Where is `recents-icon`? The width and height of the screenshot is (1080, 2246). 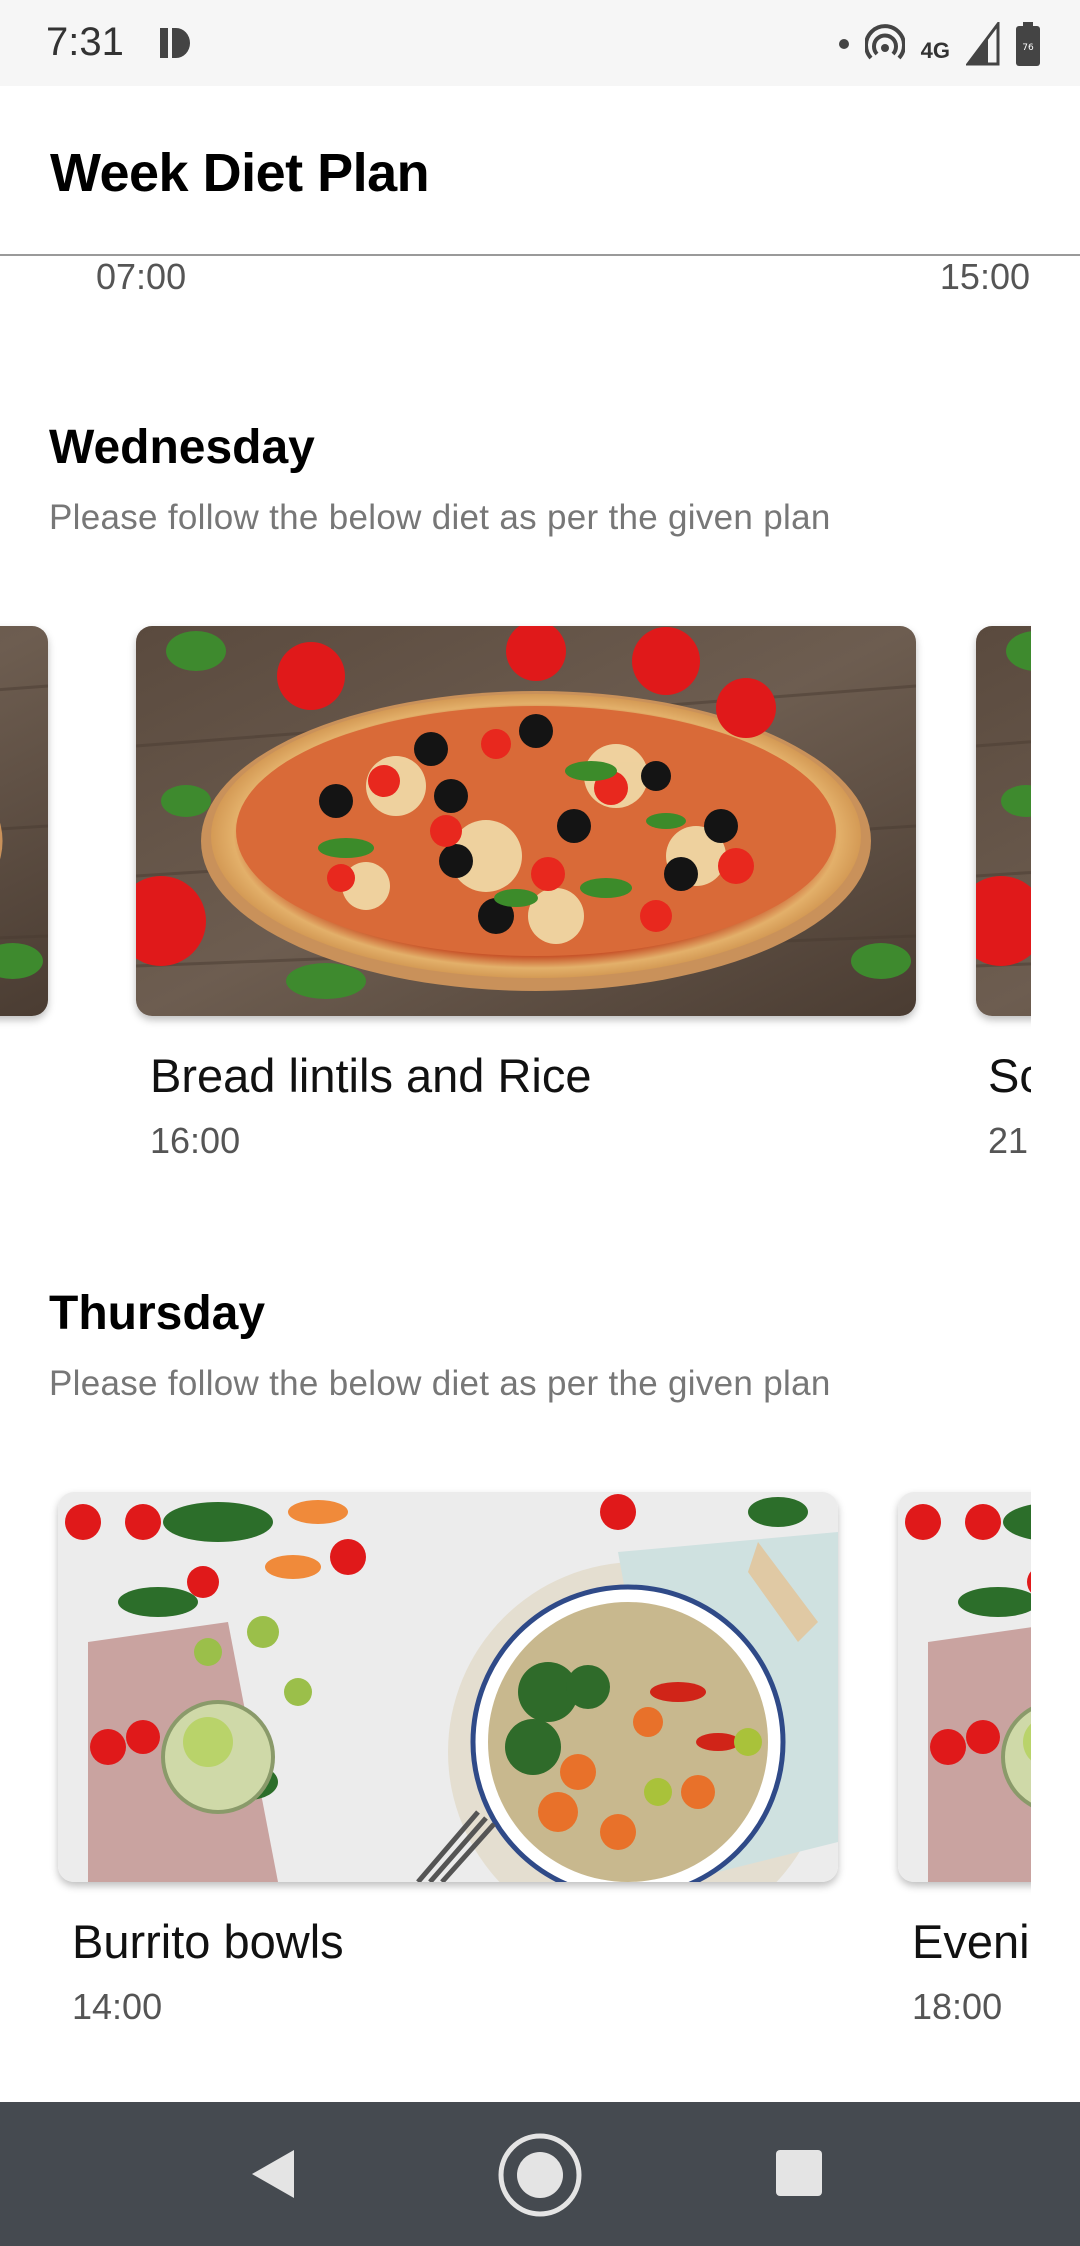
recents-icon is located at coordinates (799, 2173).